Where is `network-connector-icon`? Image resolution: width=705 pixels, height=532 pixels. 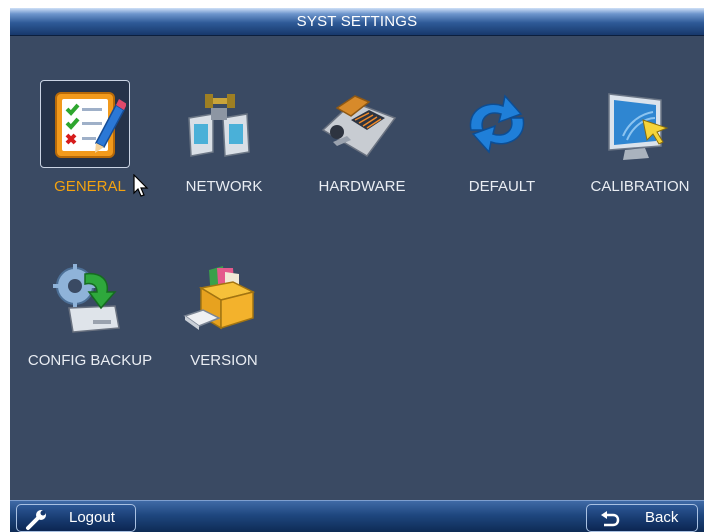 network-connector-icon is located at coordinates (219, 125).